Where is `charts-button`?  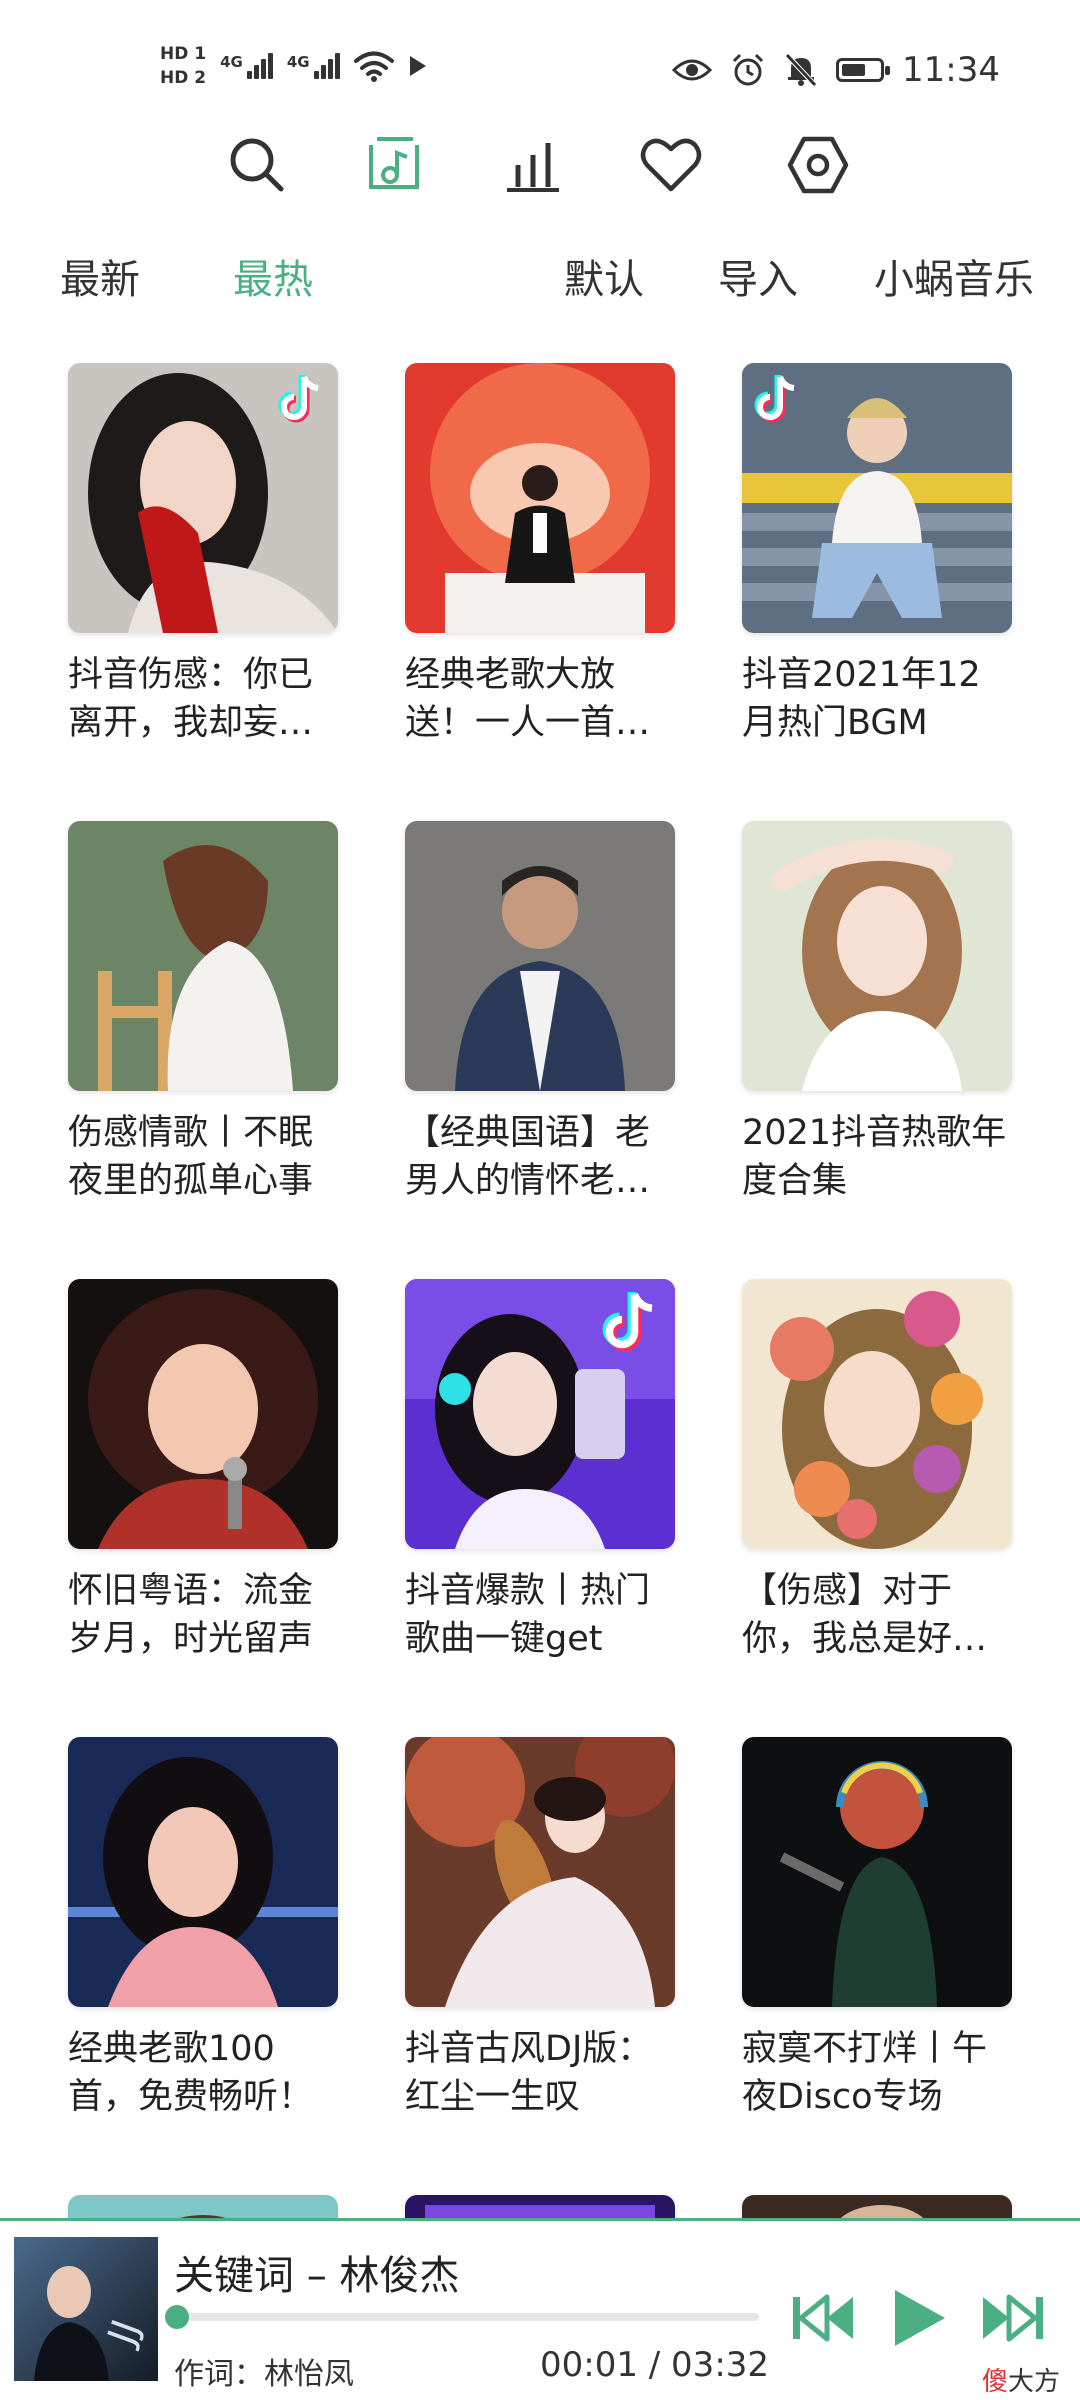
charts-button is located at coordinates (533, 165).